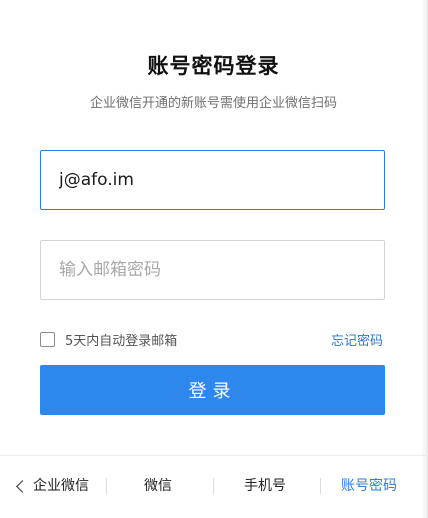 The image size is (428, 518). I want to click on page-title: 账号密码登录, so click(213, 66).